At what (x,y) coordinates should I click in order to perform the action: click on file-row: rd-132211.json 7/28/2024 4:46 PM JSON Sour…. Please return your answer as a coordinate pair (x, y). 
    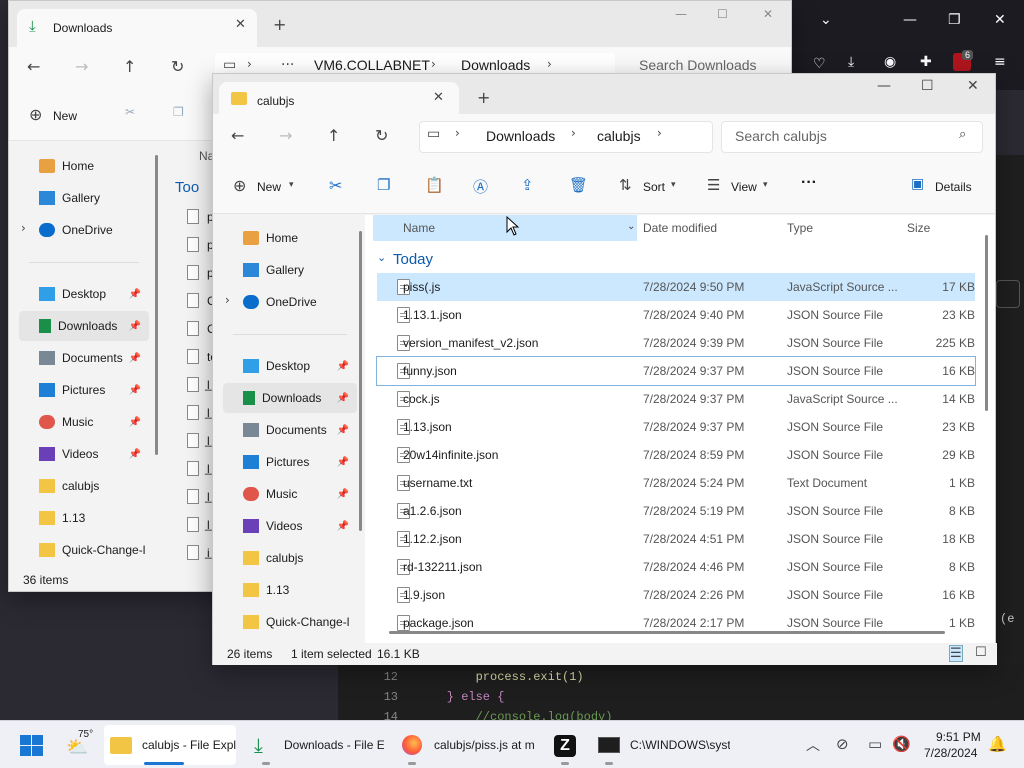
    Looking at the image, I should click on (676, 567).